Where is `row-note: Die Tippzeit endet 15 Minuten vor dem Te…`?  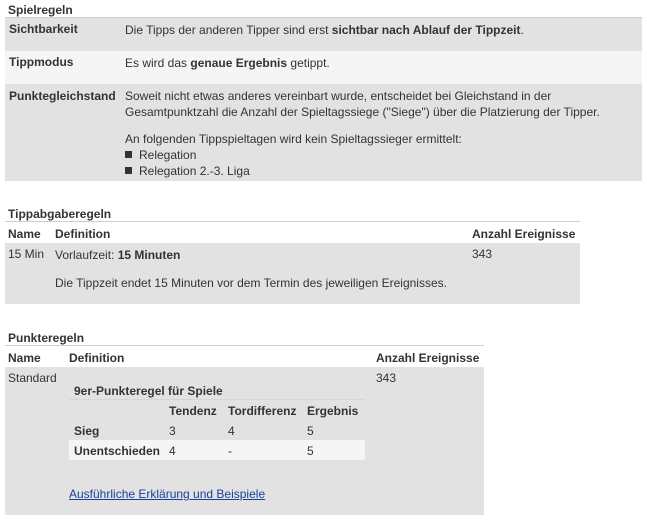
row-note: Die Tippzeit endet 15 Minuten vor dem Te… is located at coordinates (251, 283).